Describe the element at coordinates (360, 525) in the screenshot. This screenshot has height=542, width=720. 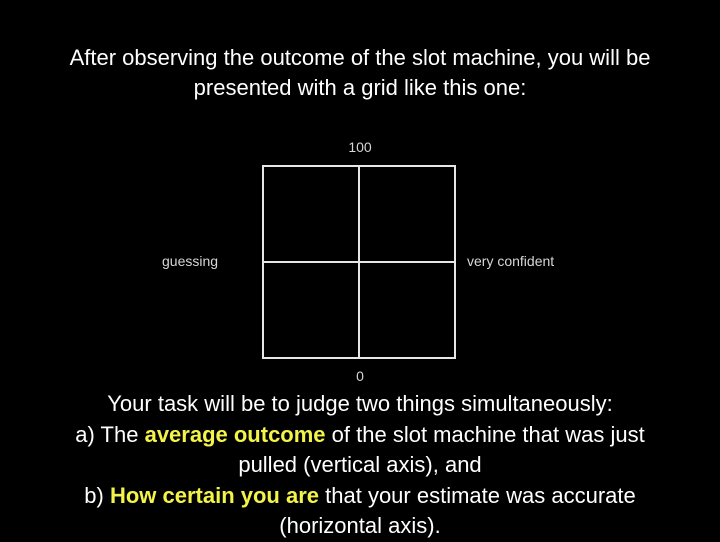
I see `task-item-b-line-2: (horizontal axis).` at that location.